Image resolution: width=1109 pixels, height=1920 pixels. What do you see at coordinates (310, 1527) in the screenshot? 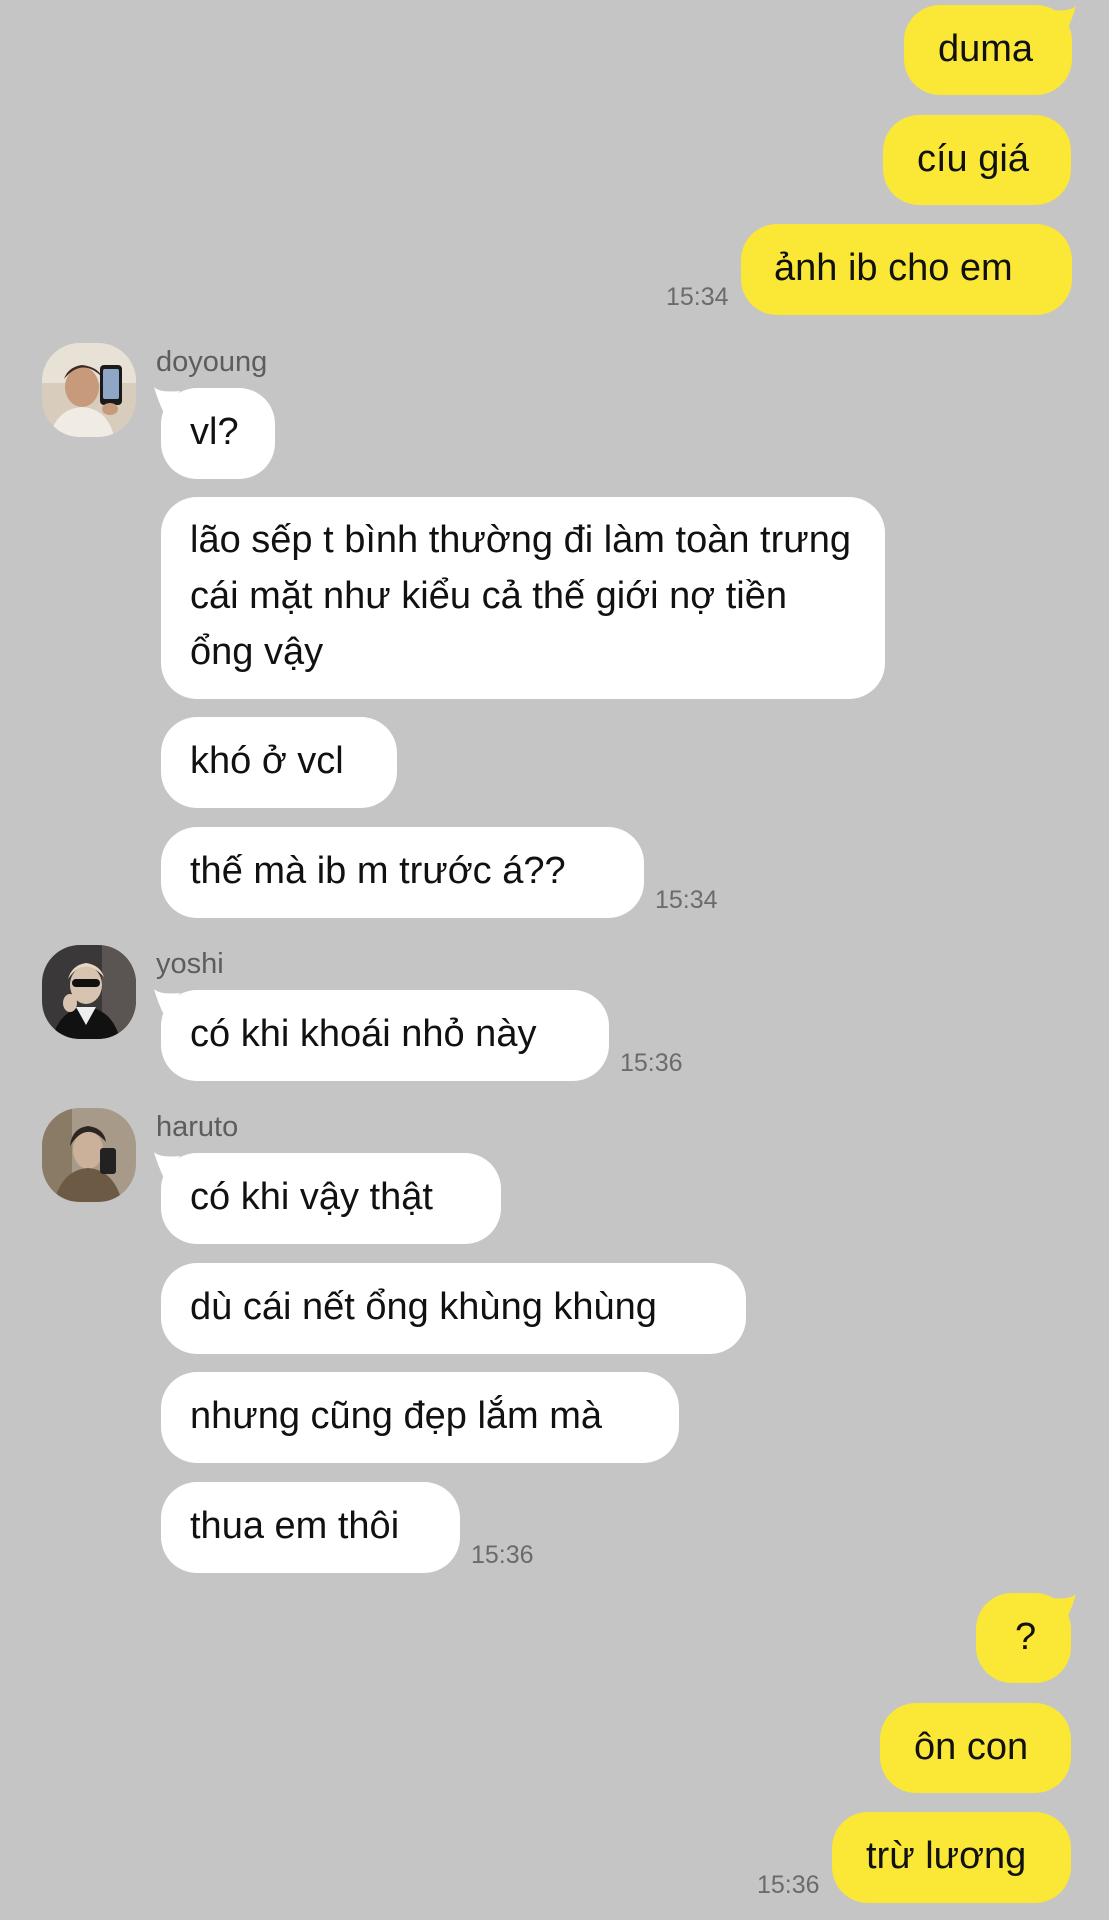
I see `their-message: thua em thôi` at bounding box center [310, 1527].